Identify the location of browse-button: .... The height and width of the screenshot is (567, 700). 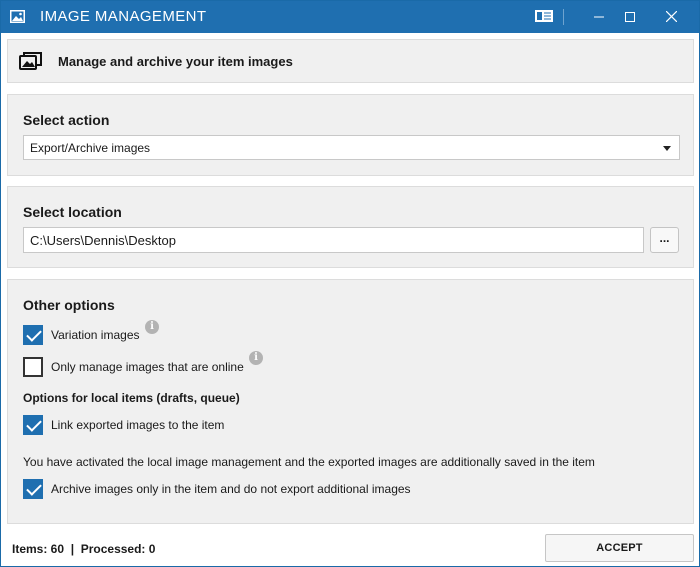
(664, 240).